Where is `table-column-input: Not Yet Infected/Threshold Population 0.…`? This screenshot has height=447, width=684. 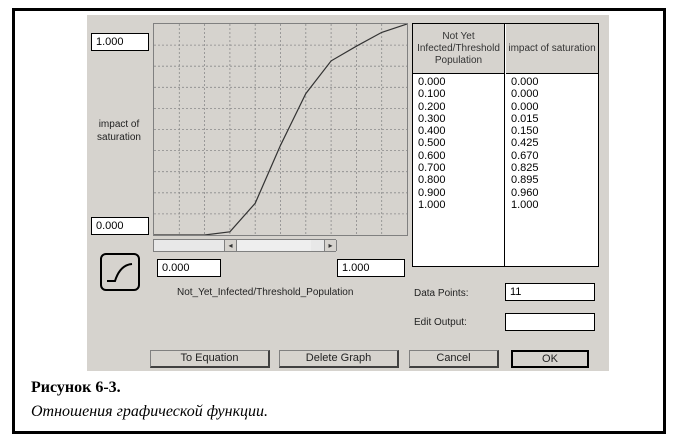 table-column-input: Not Yet Infected/Threshold Population 0.… is located at coordinates (459, 145).